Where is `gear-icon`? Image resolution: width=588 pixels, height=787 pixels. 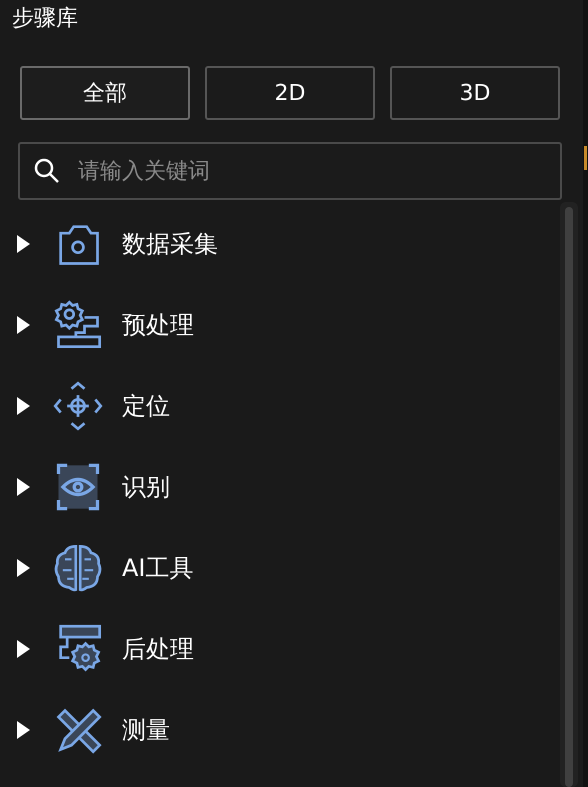
gear-icon is located at coordinates (78, 324).